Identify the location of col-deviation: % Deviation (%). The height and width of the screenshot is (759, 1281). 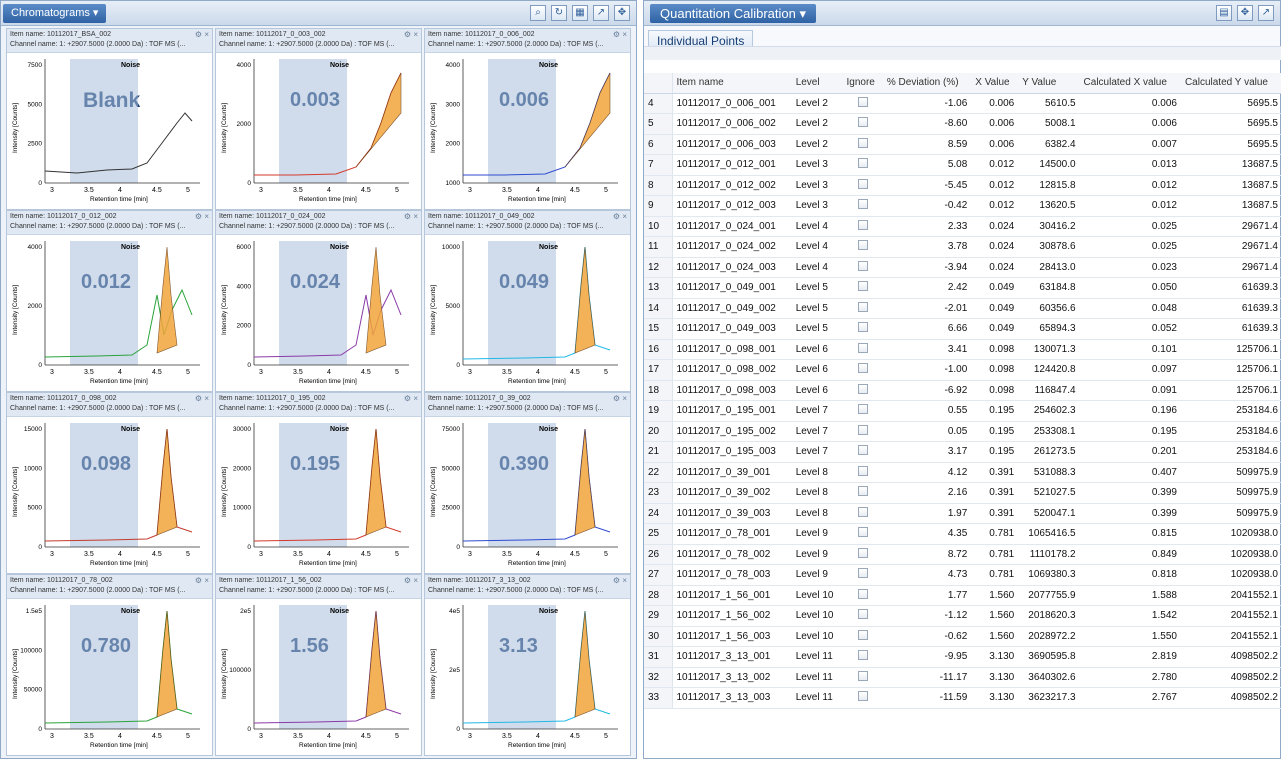
(927, 83).